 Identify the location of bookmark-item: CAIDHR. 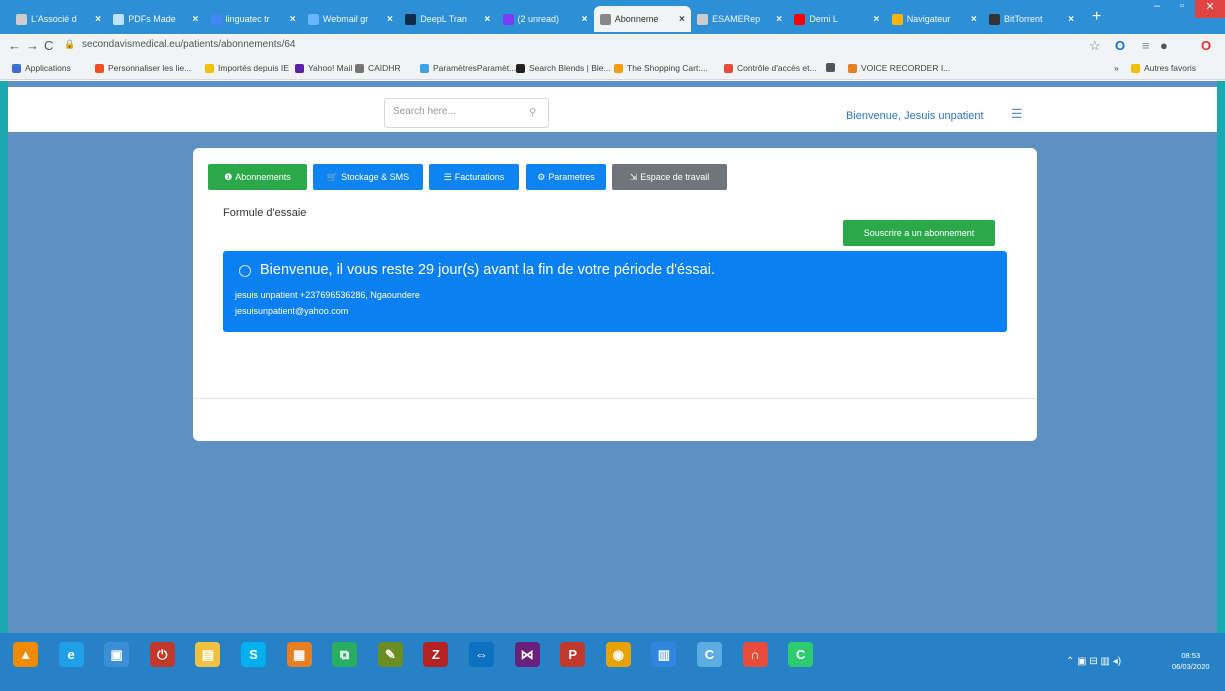
(378, 68).